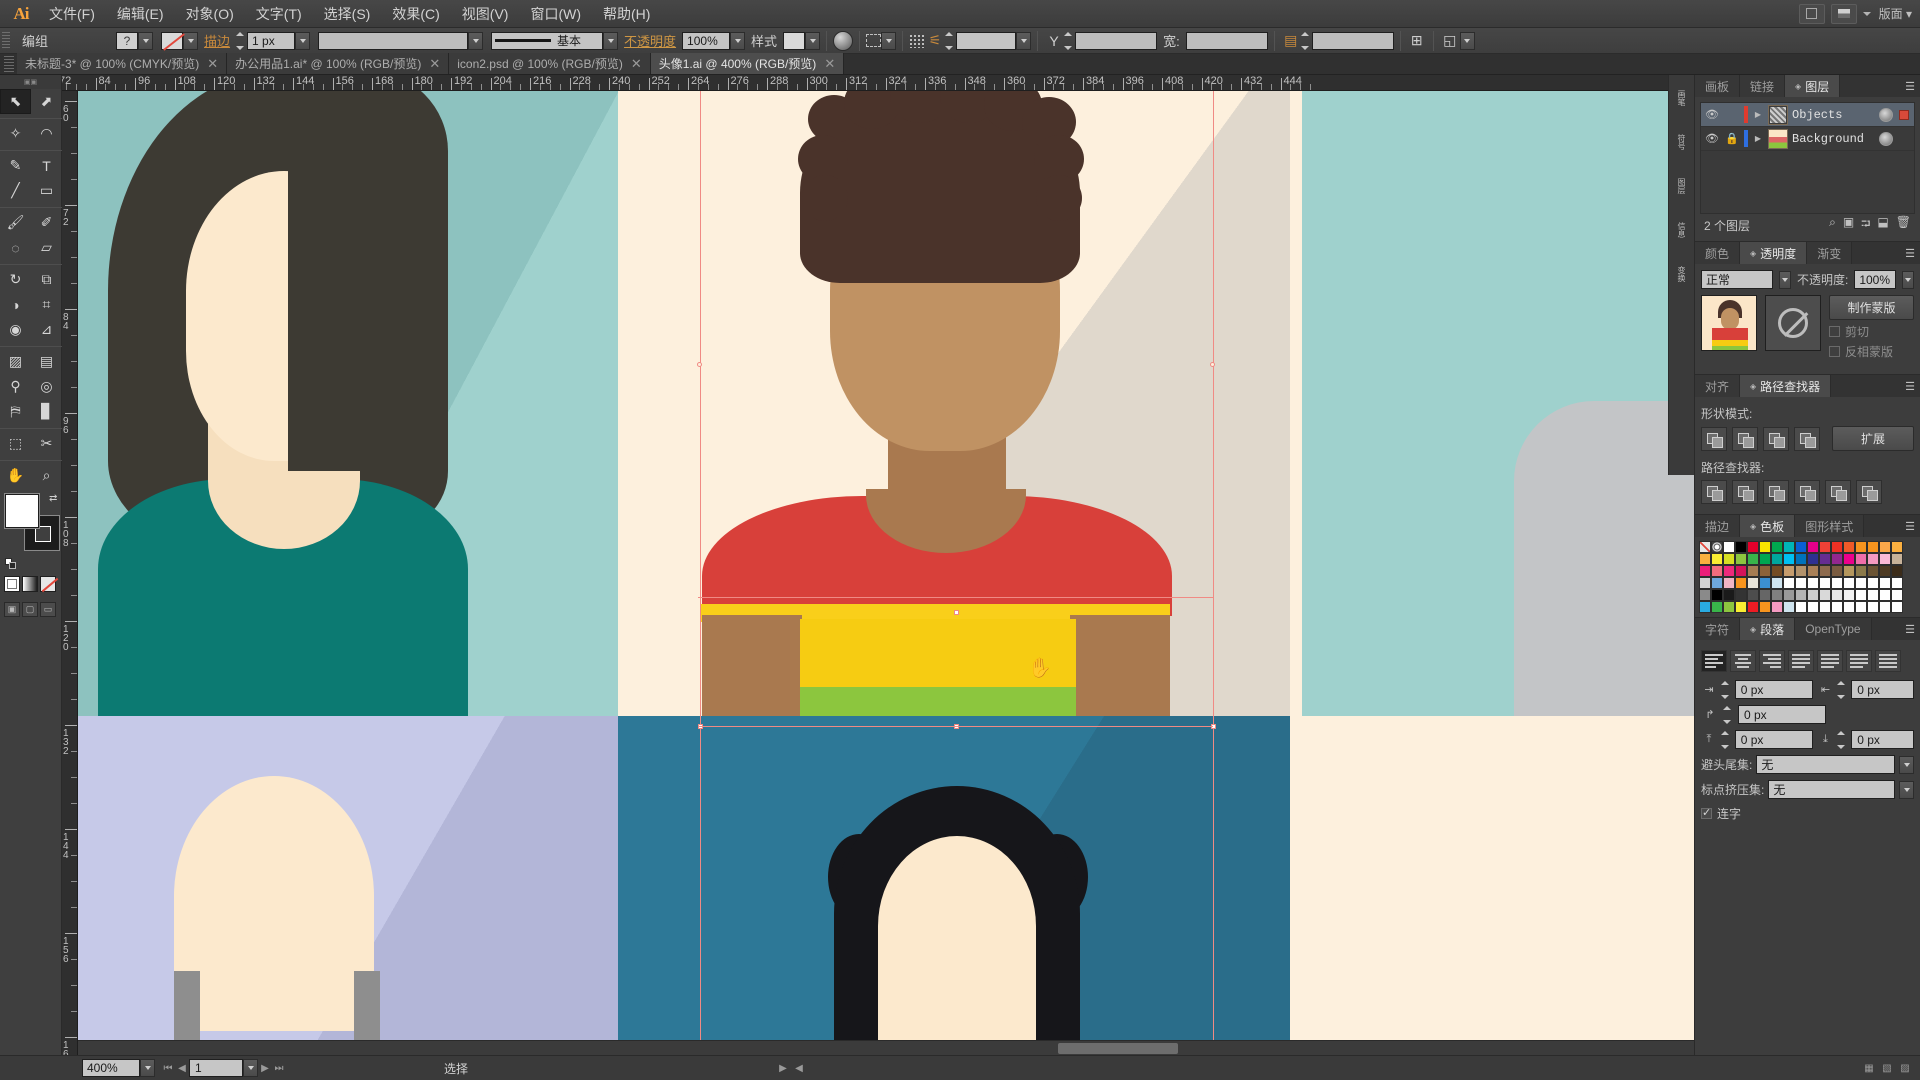 This screenshot has height=1080, width=1920. Describe the element at coordinates (1830, 253) in the screenshot. I see `tab-渐变: 渐变` at that location.